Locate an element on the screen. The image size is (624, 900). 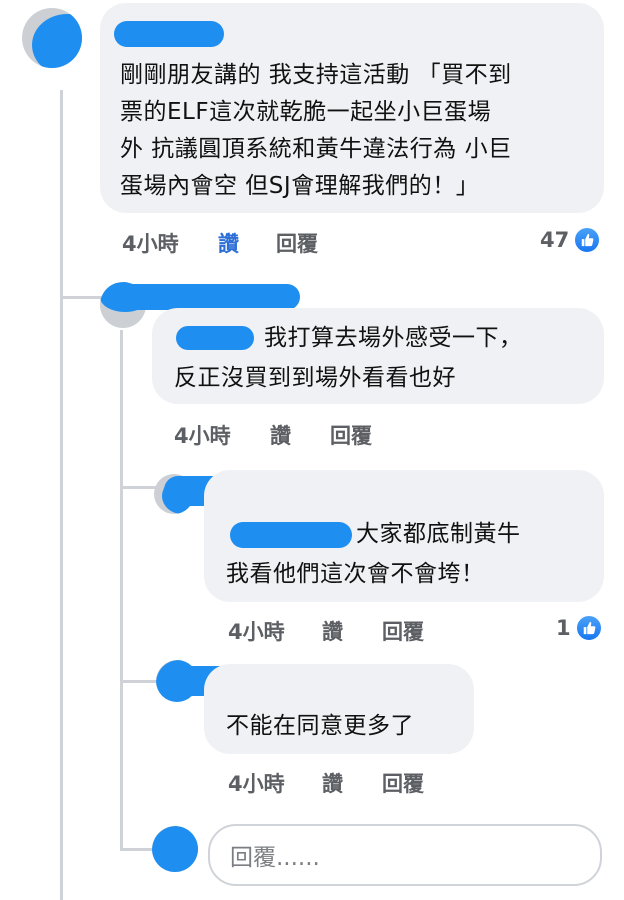
comment-line: 蛋場內會空 但SJ會理解我們的！」 is located at coordinates (300, 186).